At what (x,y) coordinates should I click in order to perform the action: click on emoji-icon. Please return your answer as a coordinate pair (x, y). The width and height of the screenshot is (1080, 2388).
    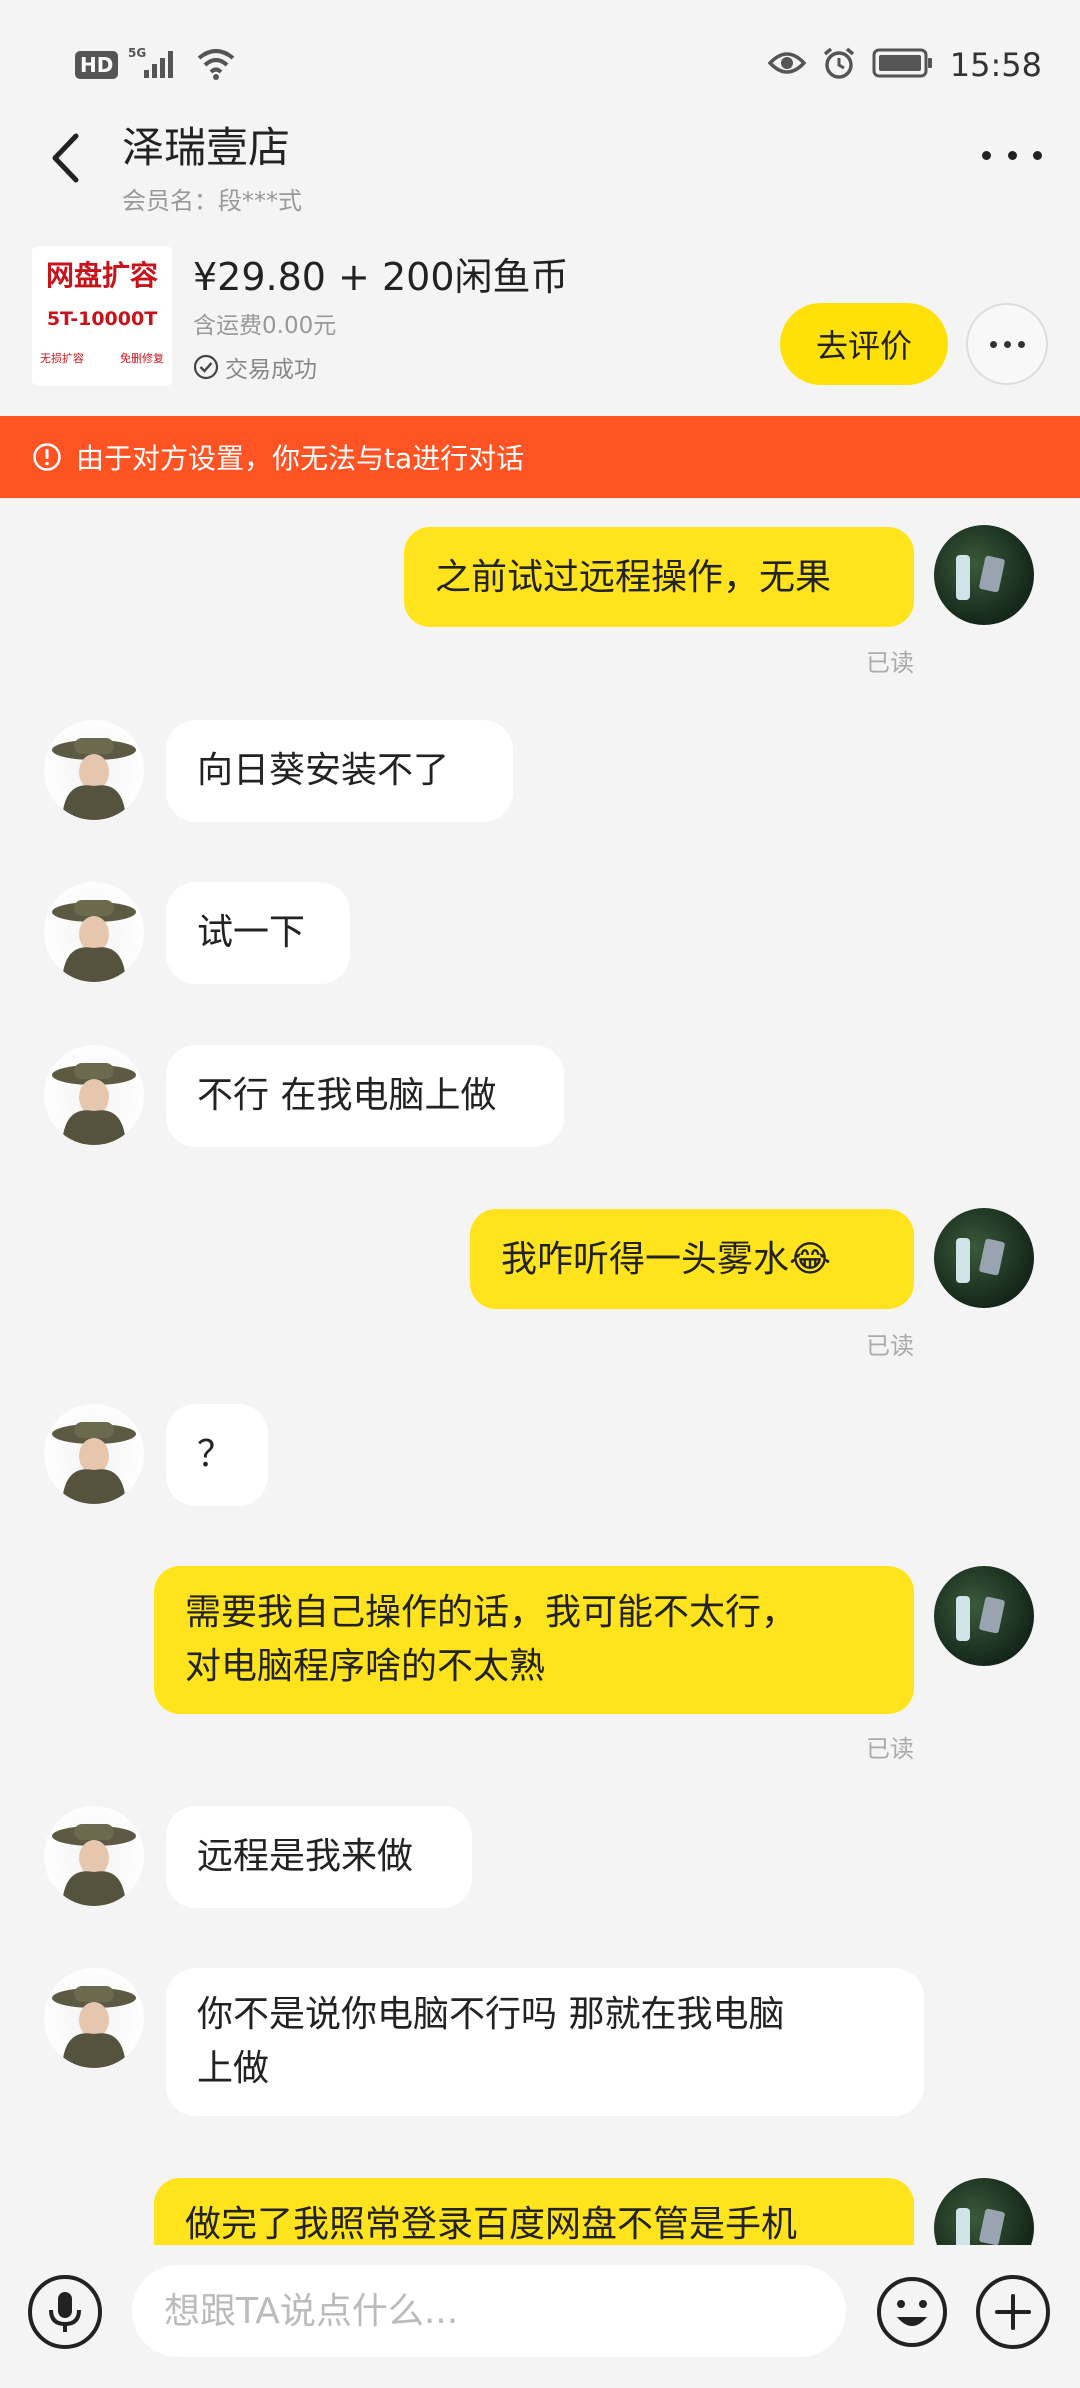
    Looking at the image, I should click on (912, 2312).